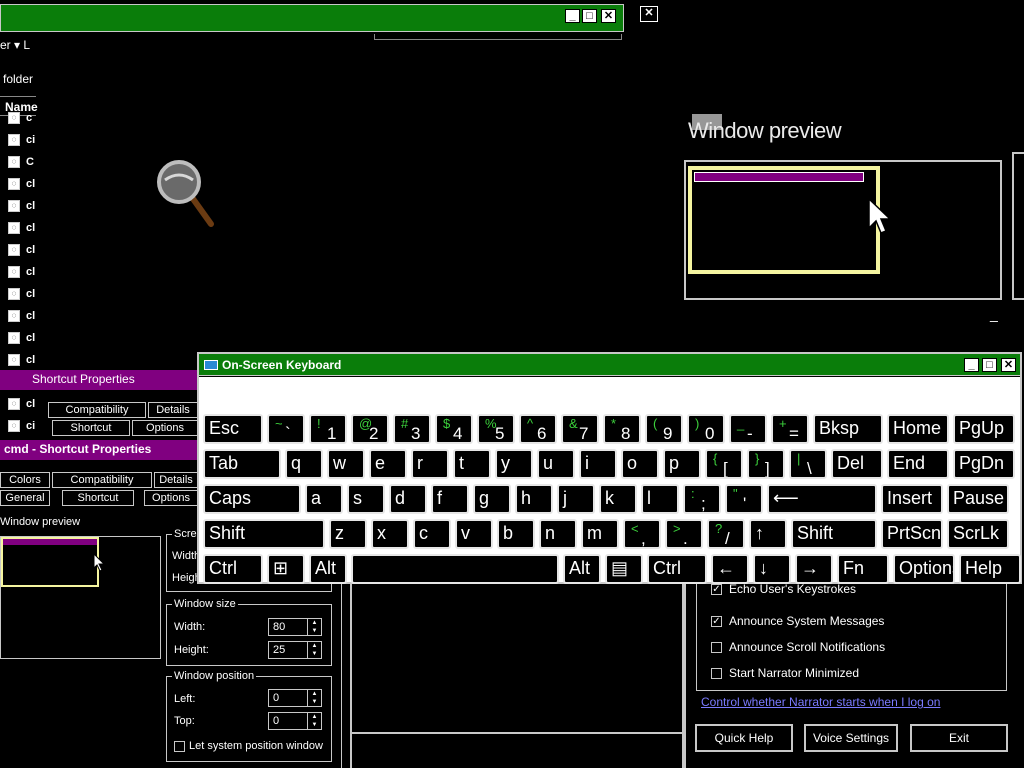 Image resolution: width=1024 pixels, height=768 pixels. Describe the element at coordinates (848, 429) in the screenshot. I see `osk-key: Bksp` at that location.